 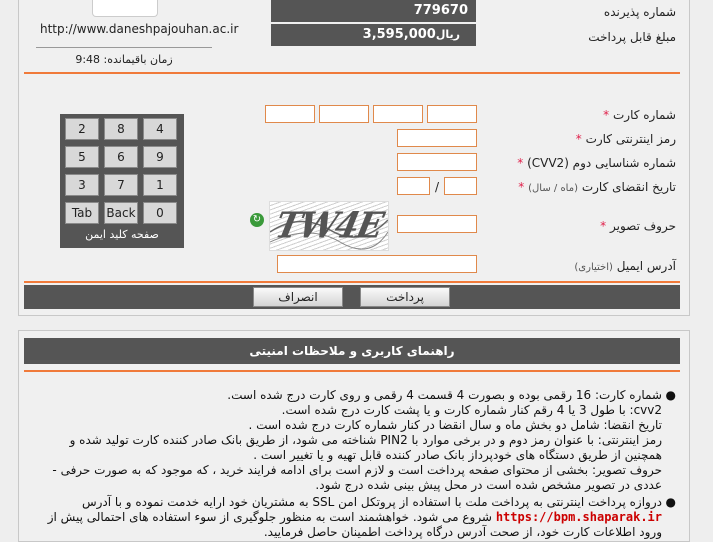 I want to click on card-number-label: شماره کارت *, so click(x=639, y=115).